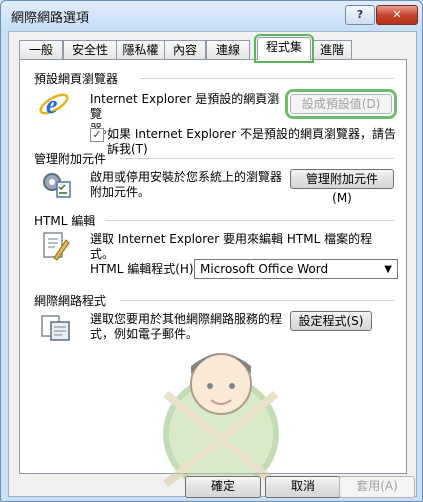  I want to click on notify-default-checkbox: ✓, so click(97, 135).